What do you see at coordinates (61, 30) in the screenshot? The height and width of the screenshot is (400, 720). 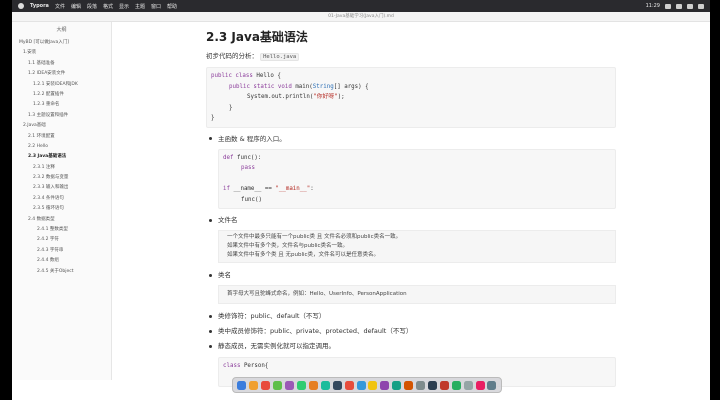 I see `outline-title: 大纲` at bounding box center [61, 30].